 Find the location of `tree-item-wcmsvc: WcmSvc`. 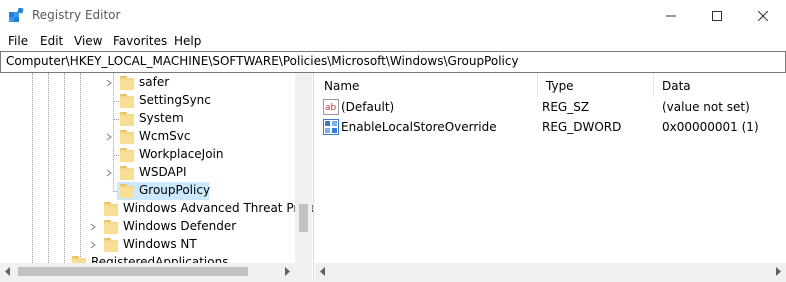

tree-item-wcmsvc: WcmSvc is located at coordinates (147, 137).